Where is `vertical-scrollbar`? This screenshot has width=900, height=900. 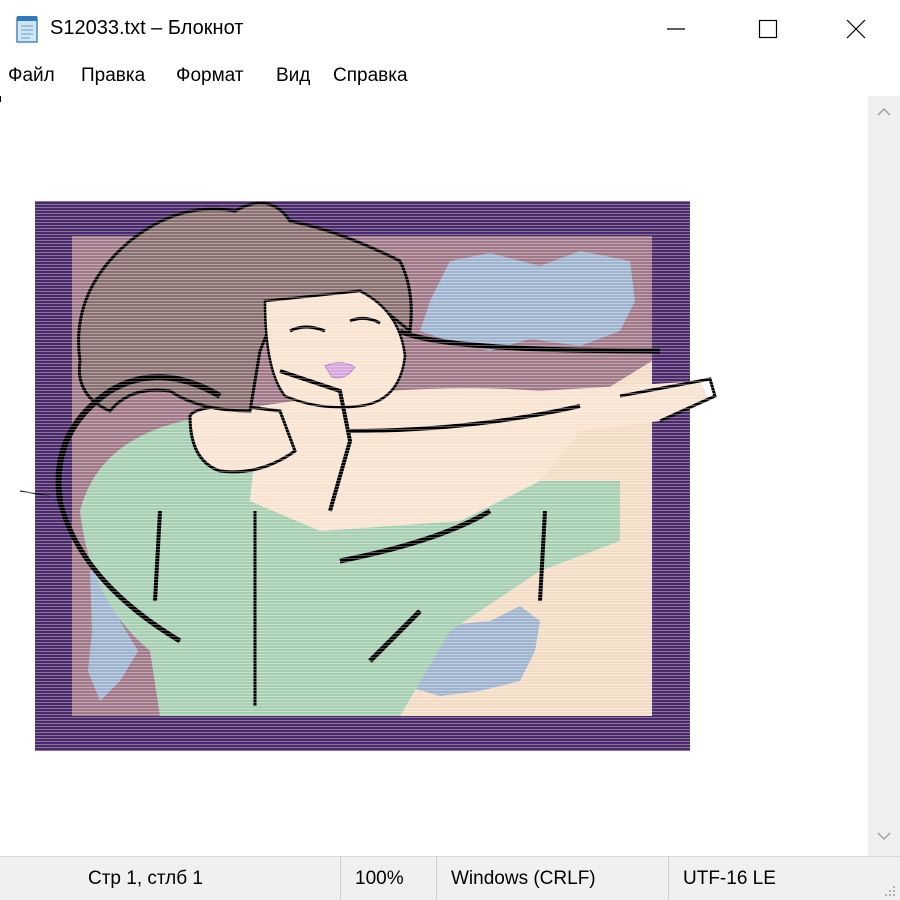
vertical-scrollbar is located at coordinates (884, 476).